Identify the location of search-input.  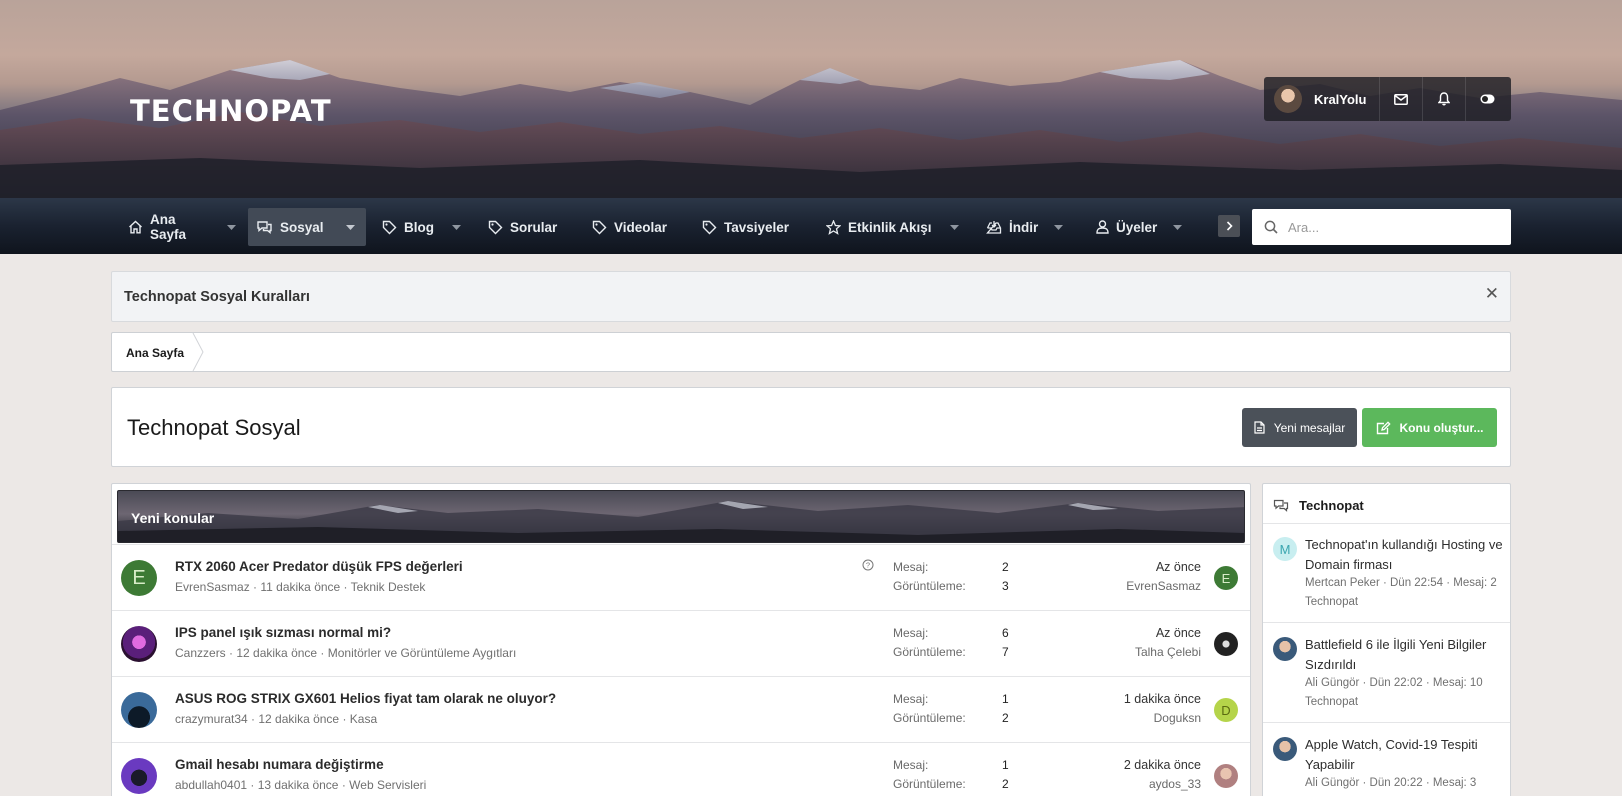
(1388, 227).